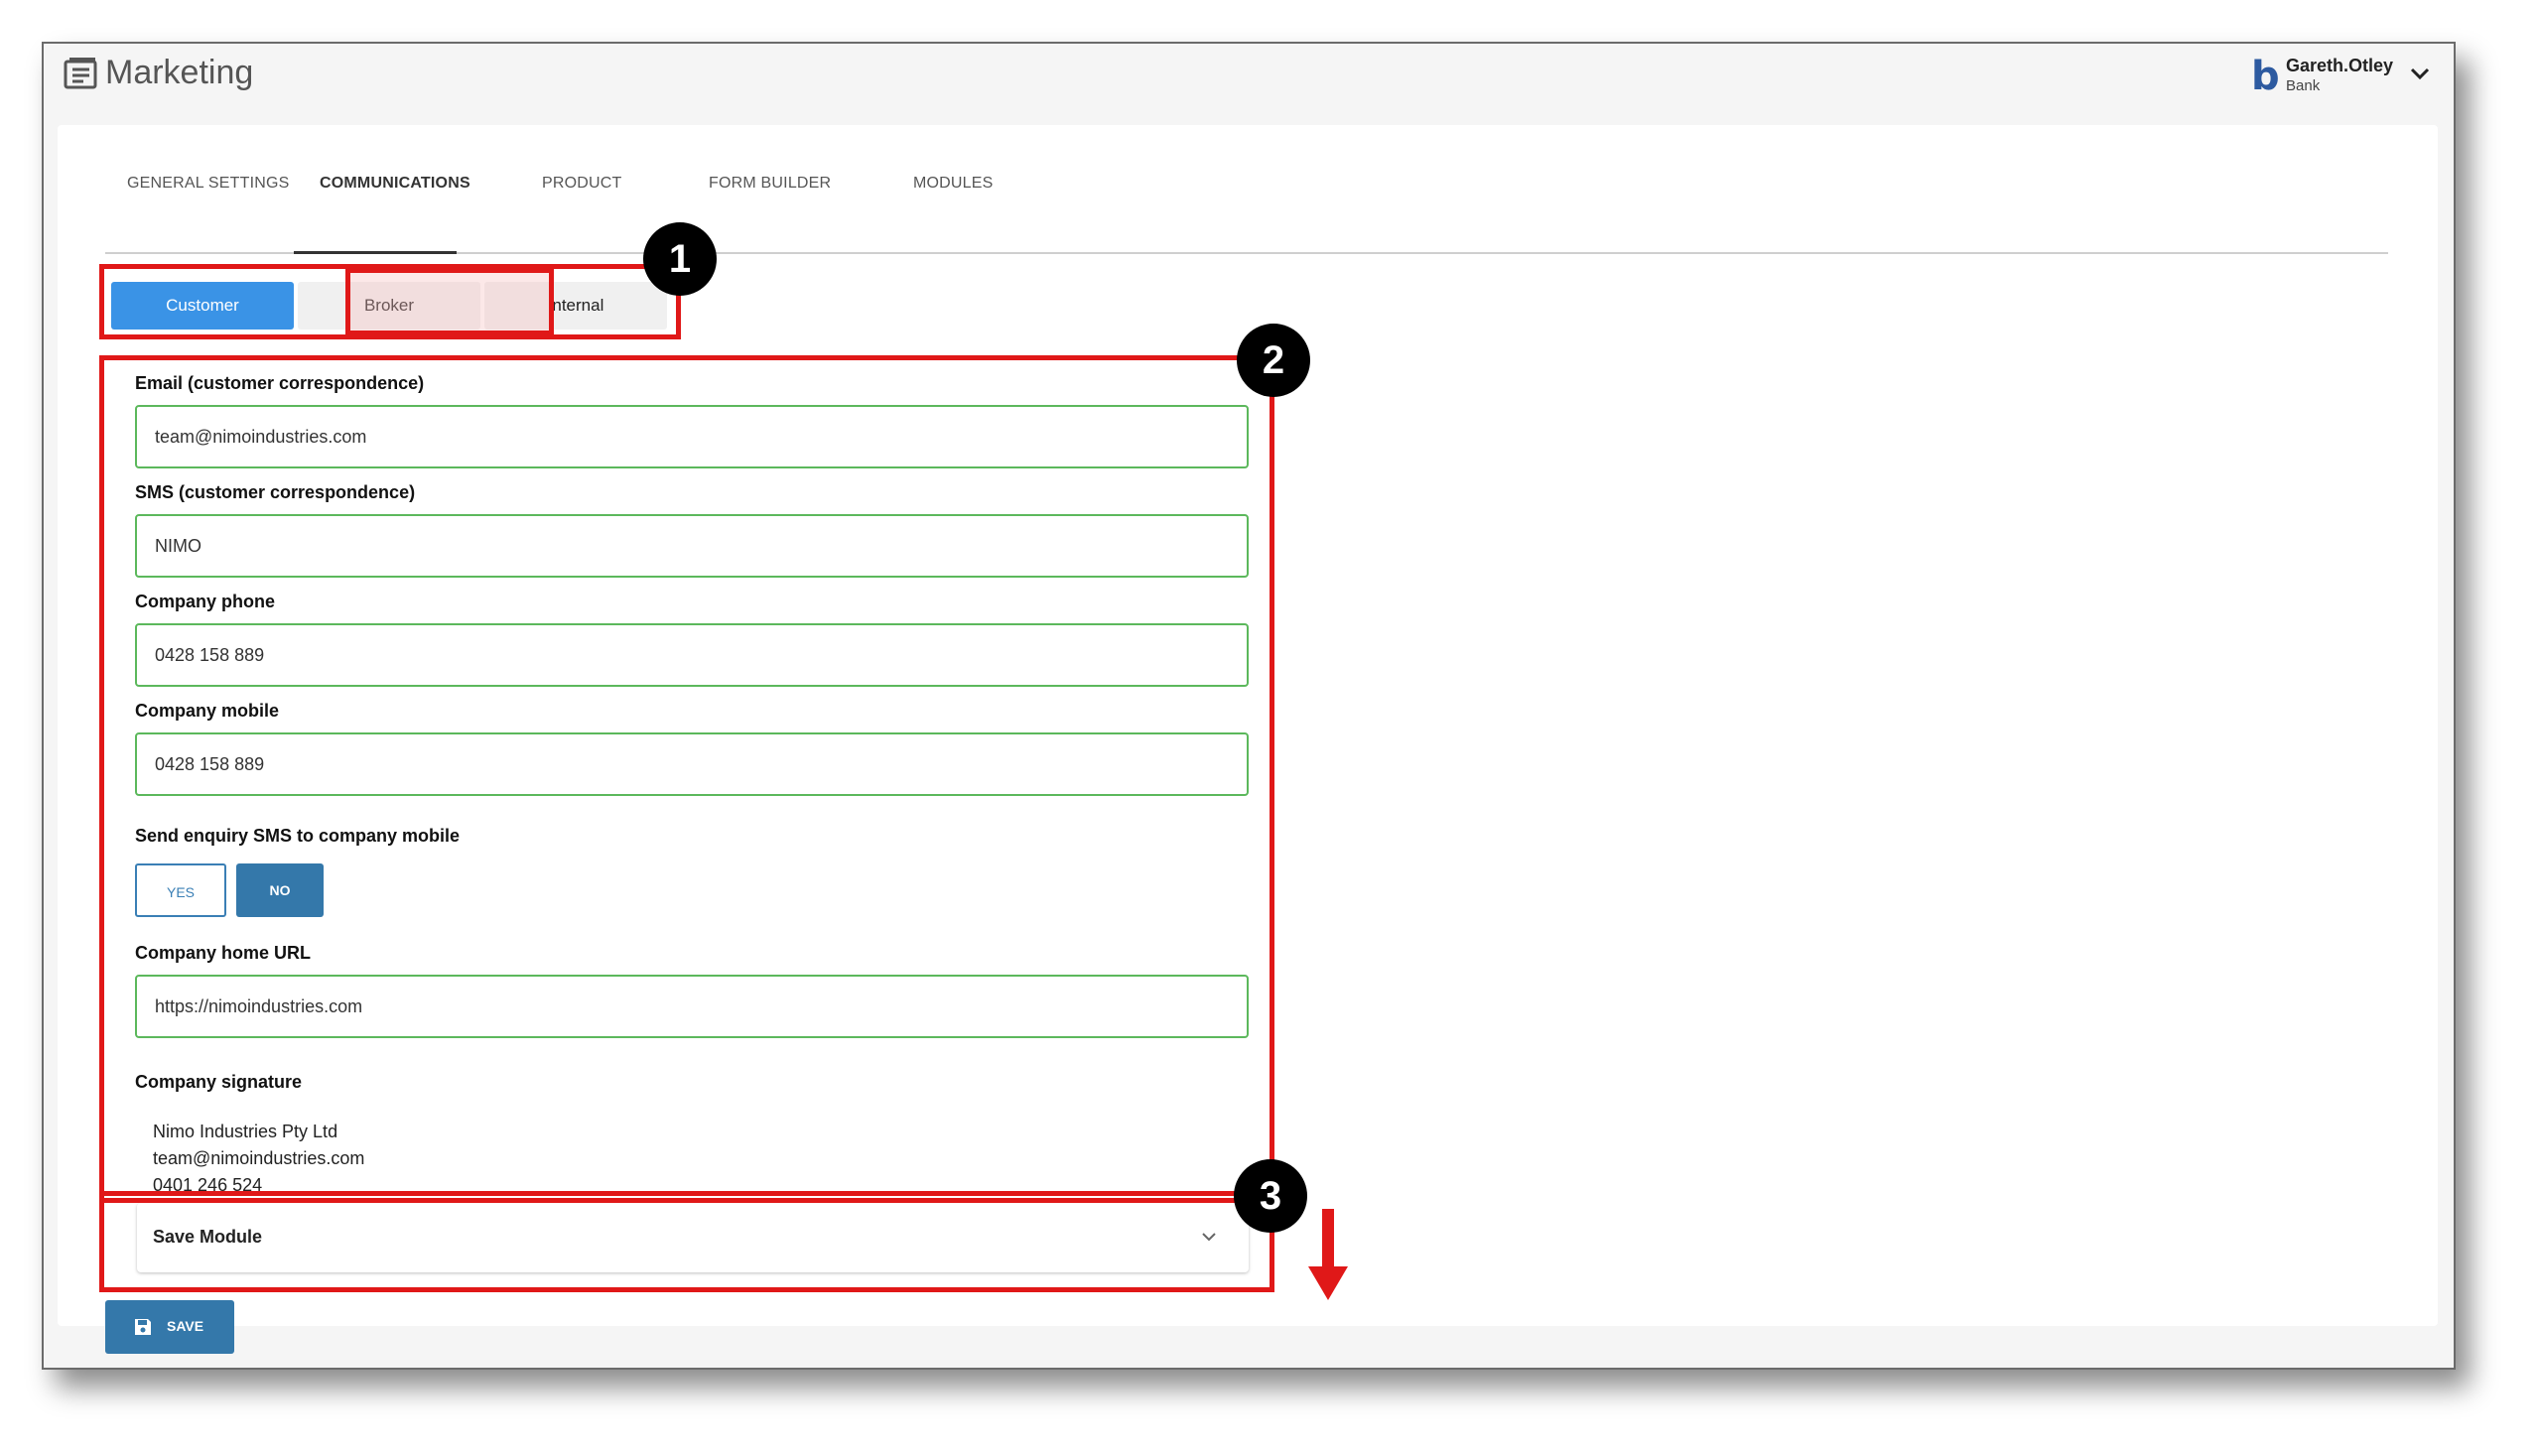 The image size is (2541, 1456). I want to click on user-org: Bank, so click(2303, 85).